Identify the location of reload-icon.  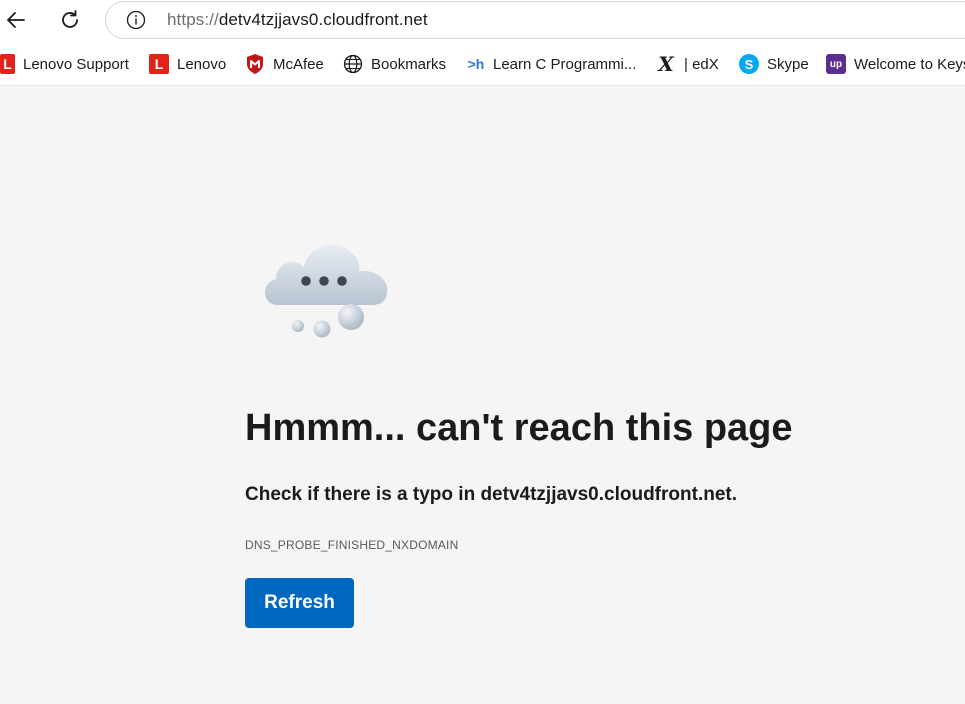
(70, 19).